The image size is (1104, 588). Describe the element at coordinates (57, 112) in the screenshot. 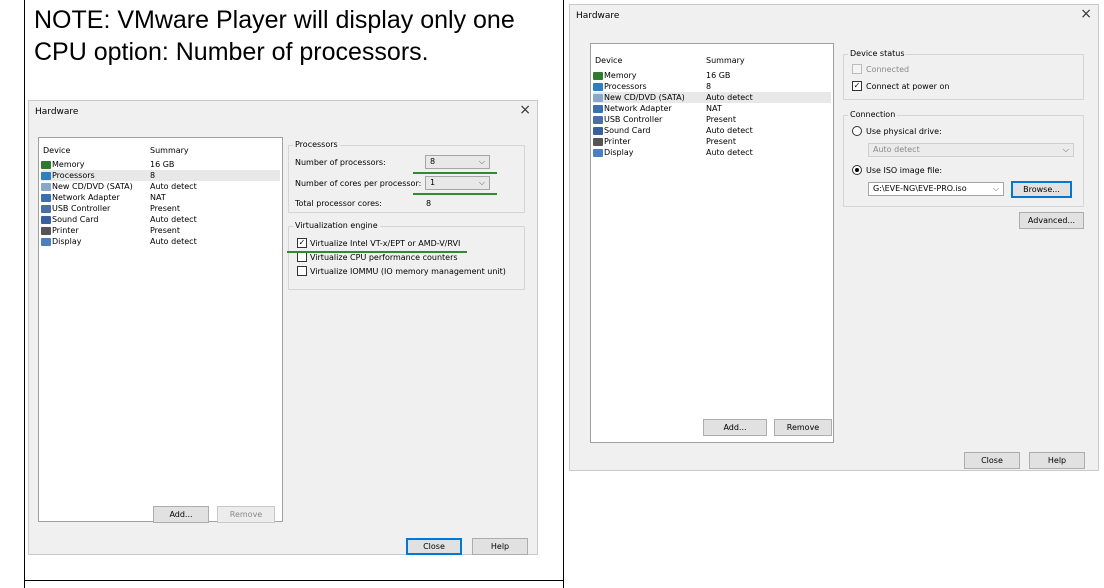

I see `dialog-title: Hardware` at that location.